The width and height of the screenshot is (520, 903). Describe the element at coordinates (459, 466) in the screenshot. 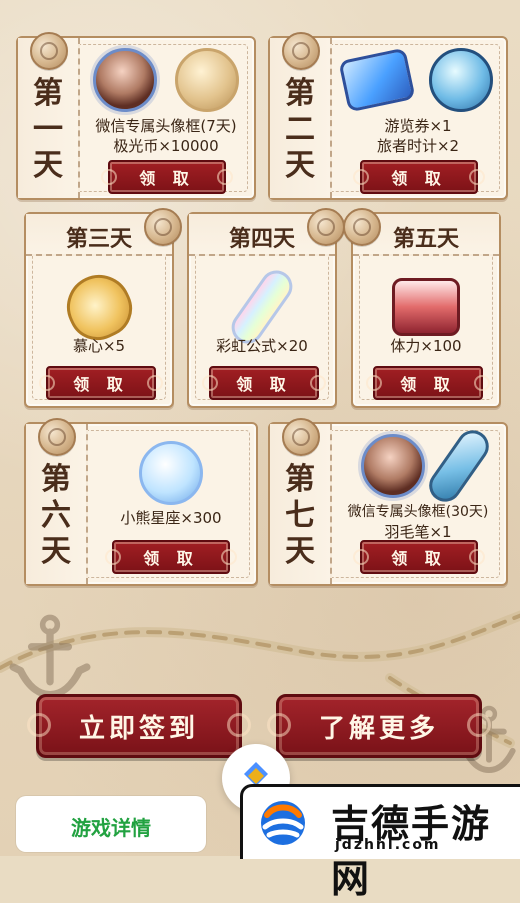

I see `quill-pen-icon` at that location.